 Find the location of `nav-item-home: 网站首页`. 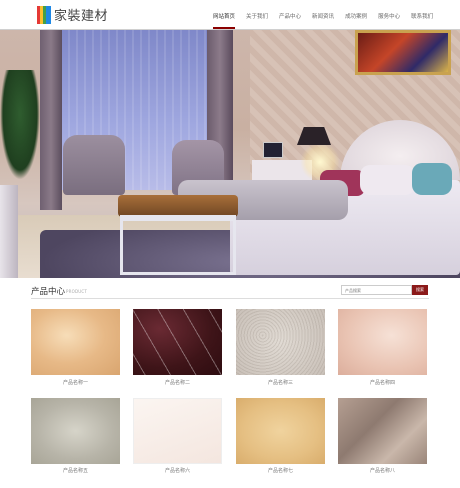

nav-item-home: 网站首页 is located at coordinates (224, 14).